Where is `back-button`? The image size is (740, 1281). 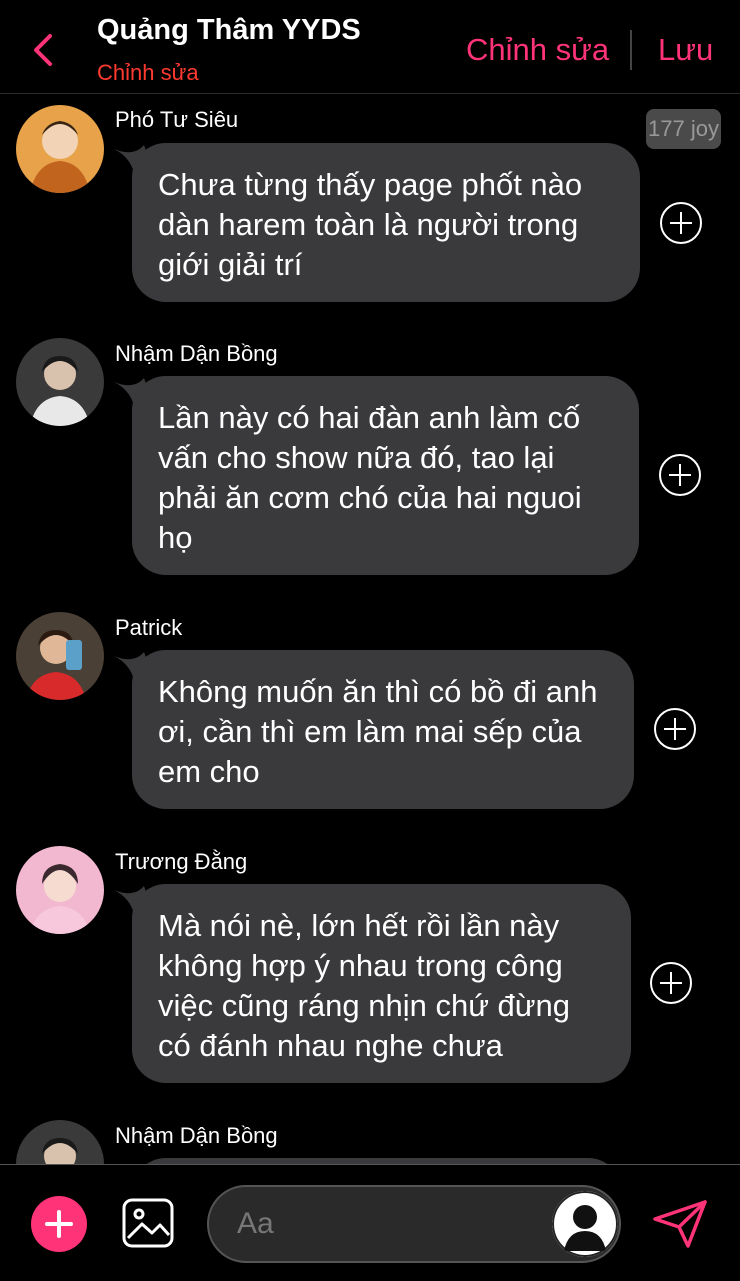 back-button is located at coordinates (44, 50).